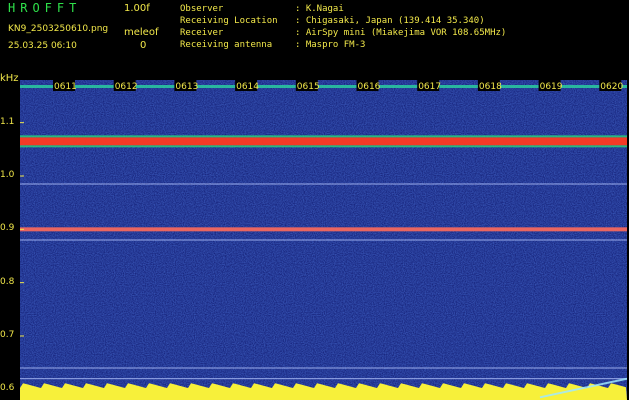 This screenshot has width=629, height=400. Describe the element at coordinates (126, 87) in the screenshot. I see `time-label: 0612` at that location.